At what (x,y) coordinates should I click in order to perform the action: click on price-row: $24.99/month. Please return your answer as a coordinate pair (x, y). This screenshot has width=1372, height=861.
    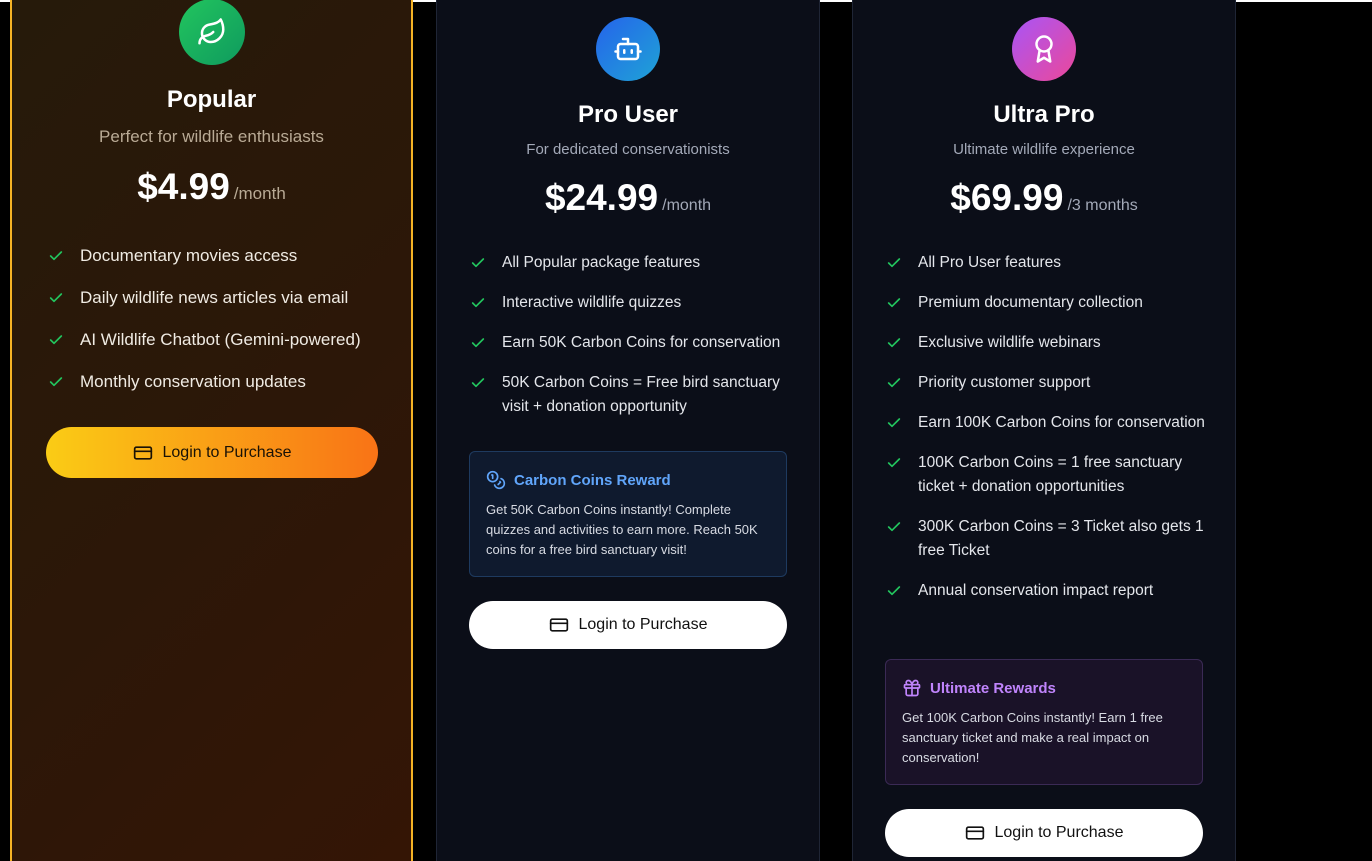
    Looking at the image, I should click on (628, 198).